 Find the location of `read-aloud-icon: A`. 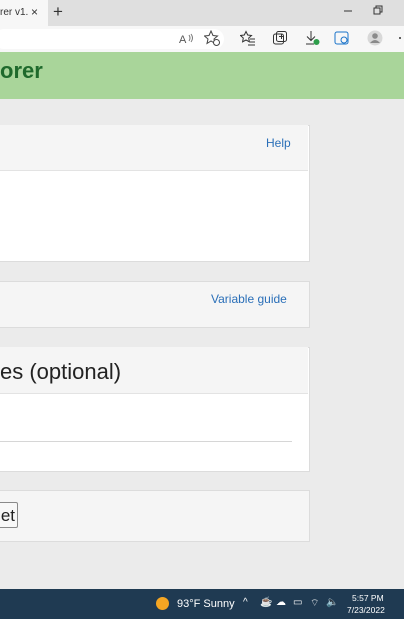

read-aloud-icon: A is located at coordinates (186, 38).